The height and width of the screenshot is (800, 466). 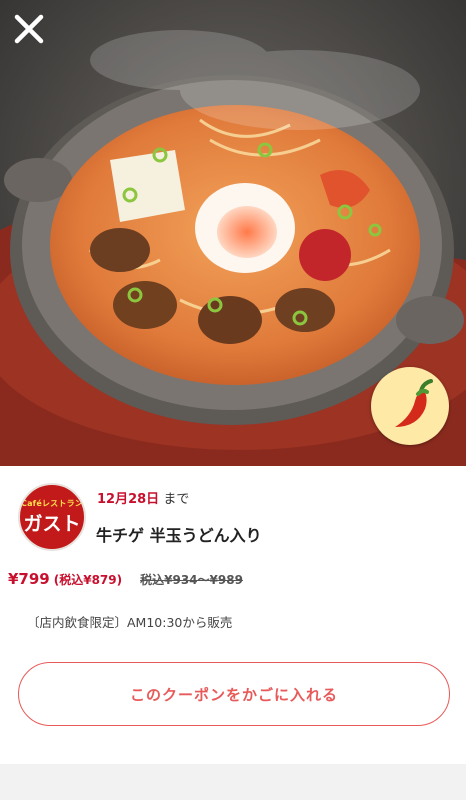 What do you see at coordinates (88, 580) in the screenshot?
I see `price-tax-included: (税込¥879)` at bounding box center [88, 580].